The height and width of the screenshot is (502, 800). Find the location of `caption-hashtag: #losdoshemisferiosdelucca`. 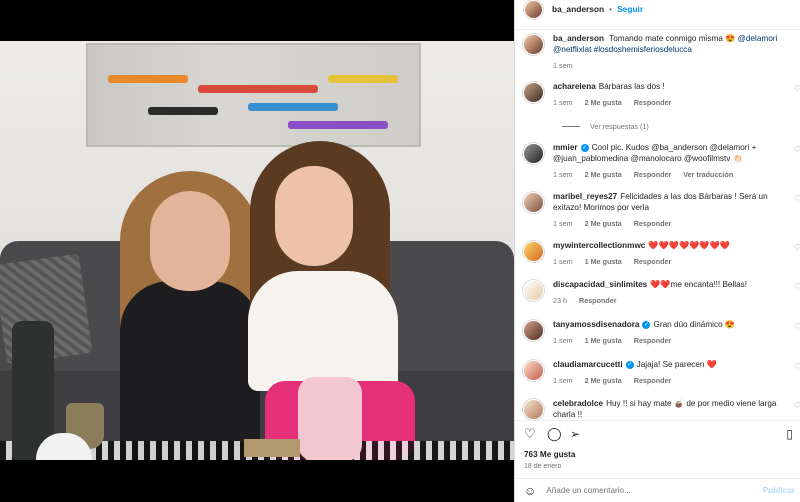

caption-hashtag: #losdoshemisferiosdelucca is located at coordinates (643, 49).